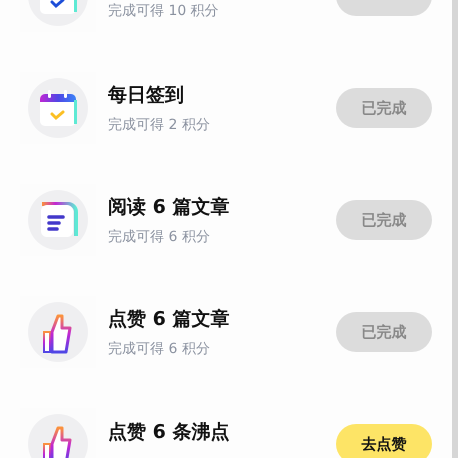 The width and height of the screenshot is (458, 458). Describe the element at coordinates (159, 125) in the screenshot. I see `reward-text: 完成可得 2 积分` at that location.